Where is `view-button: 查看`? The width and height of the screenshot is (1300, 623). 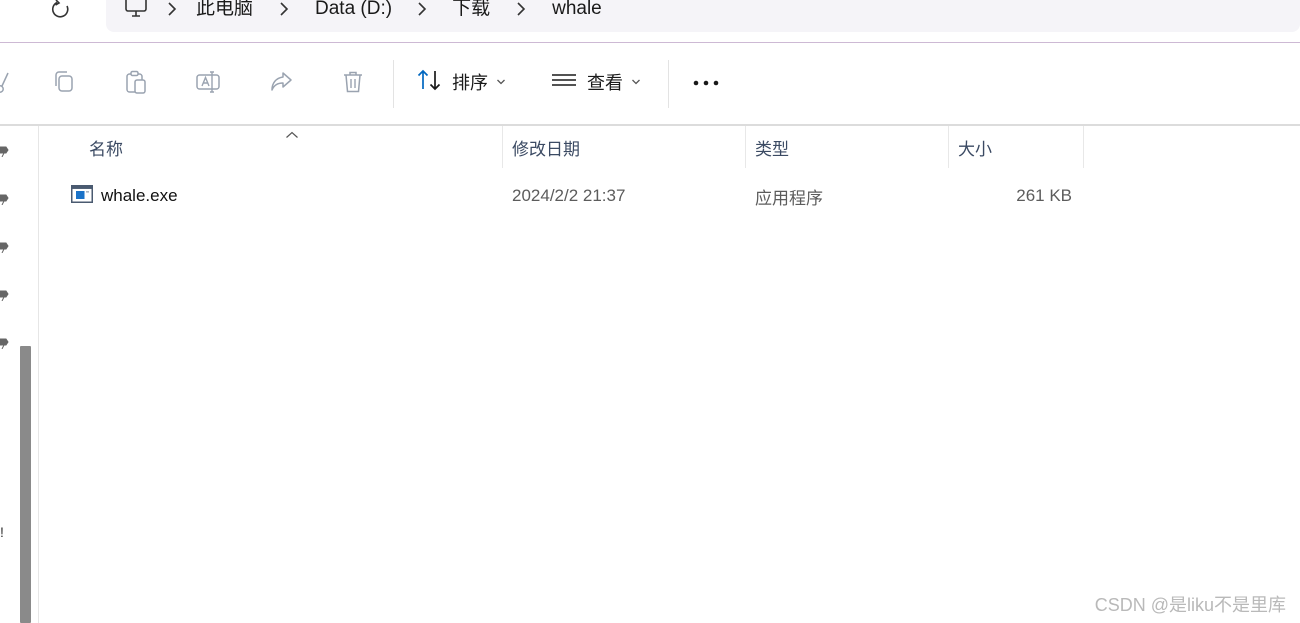 view-button: 查看 is located at coordinates (596, 82).